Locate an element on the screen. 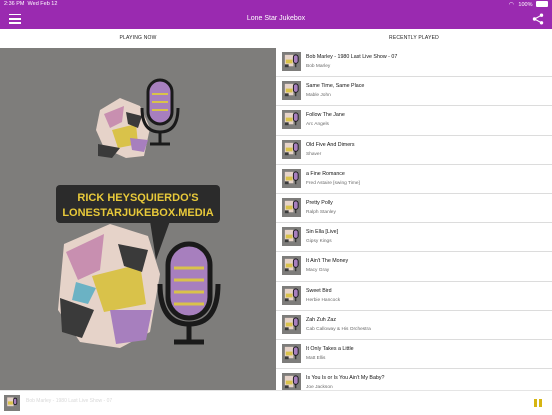 The height and width of the screenshot is (415, 552). status-right: ◠ 100% is located at coordinates (528, 4).